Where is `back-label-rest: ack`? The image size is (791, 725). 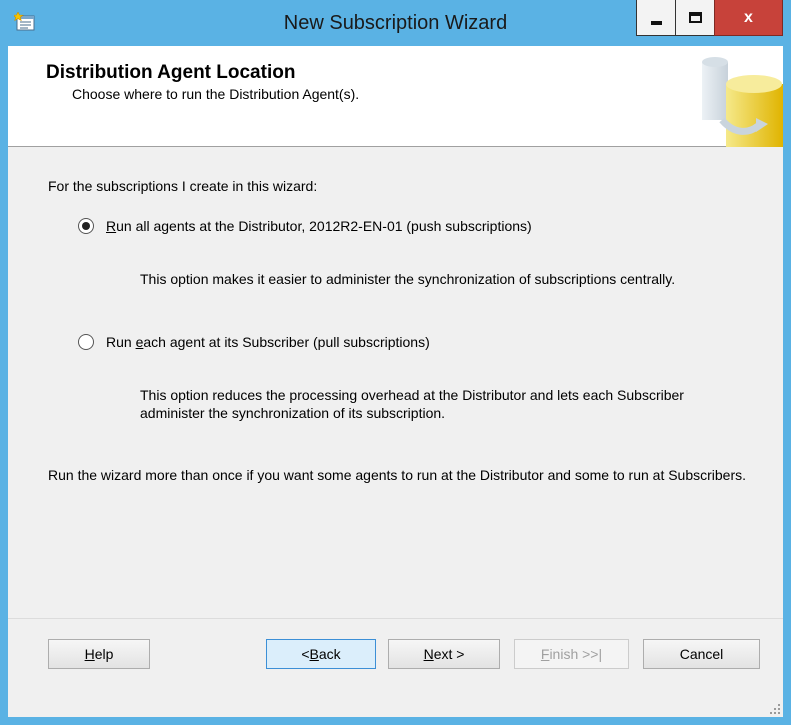
back-label-rest: ack is located at coordinates (329, 654).